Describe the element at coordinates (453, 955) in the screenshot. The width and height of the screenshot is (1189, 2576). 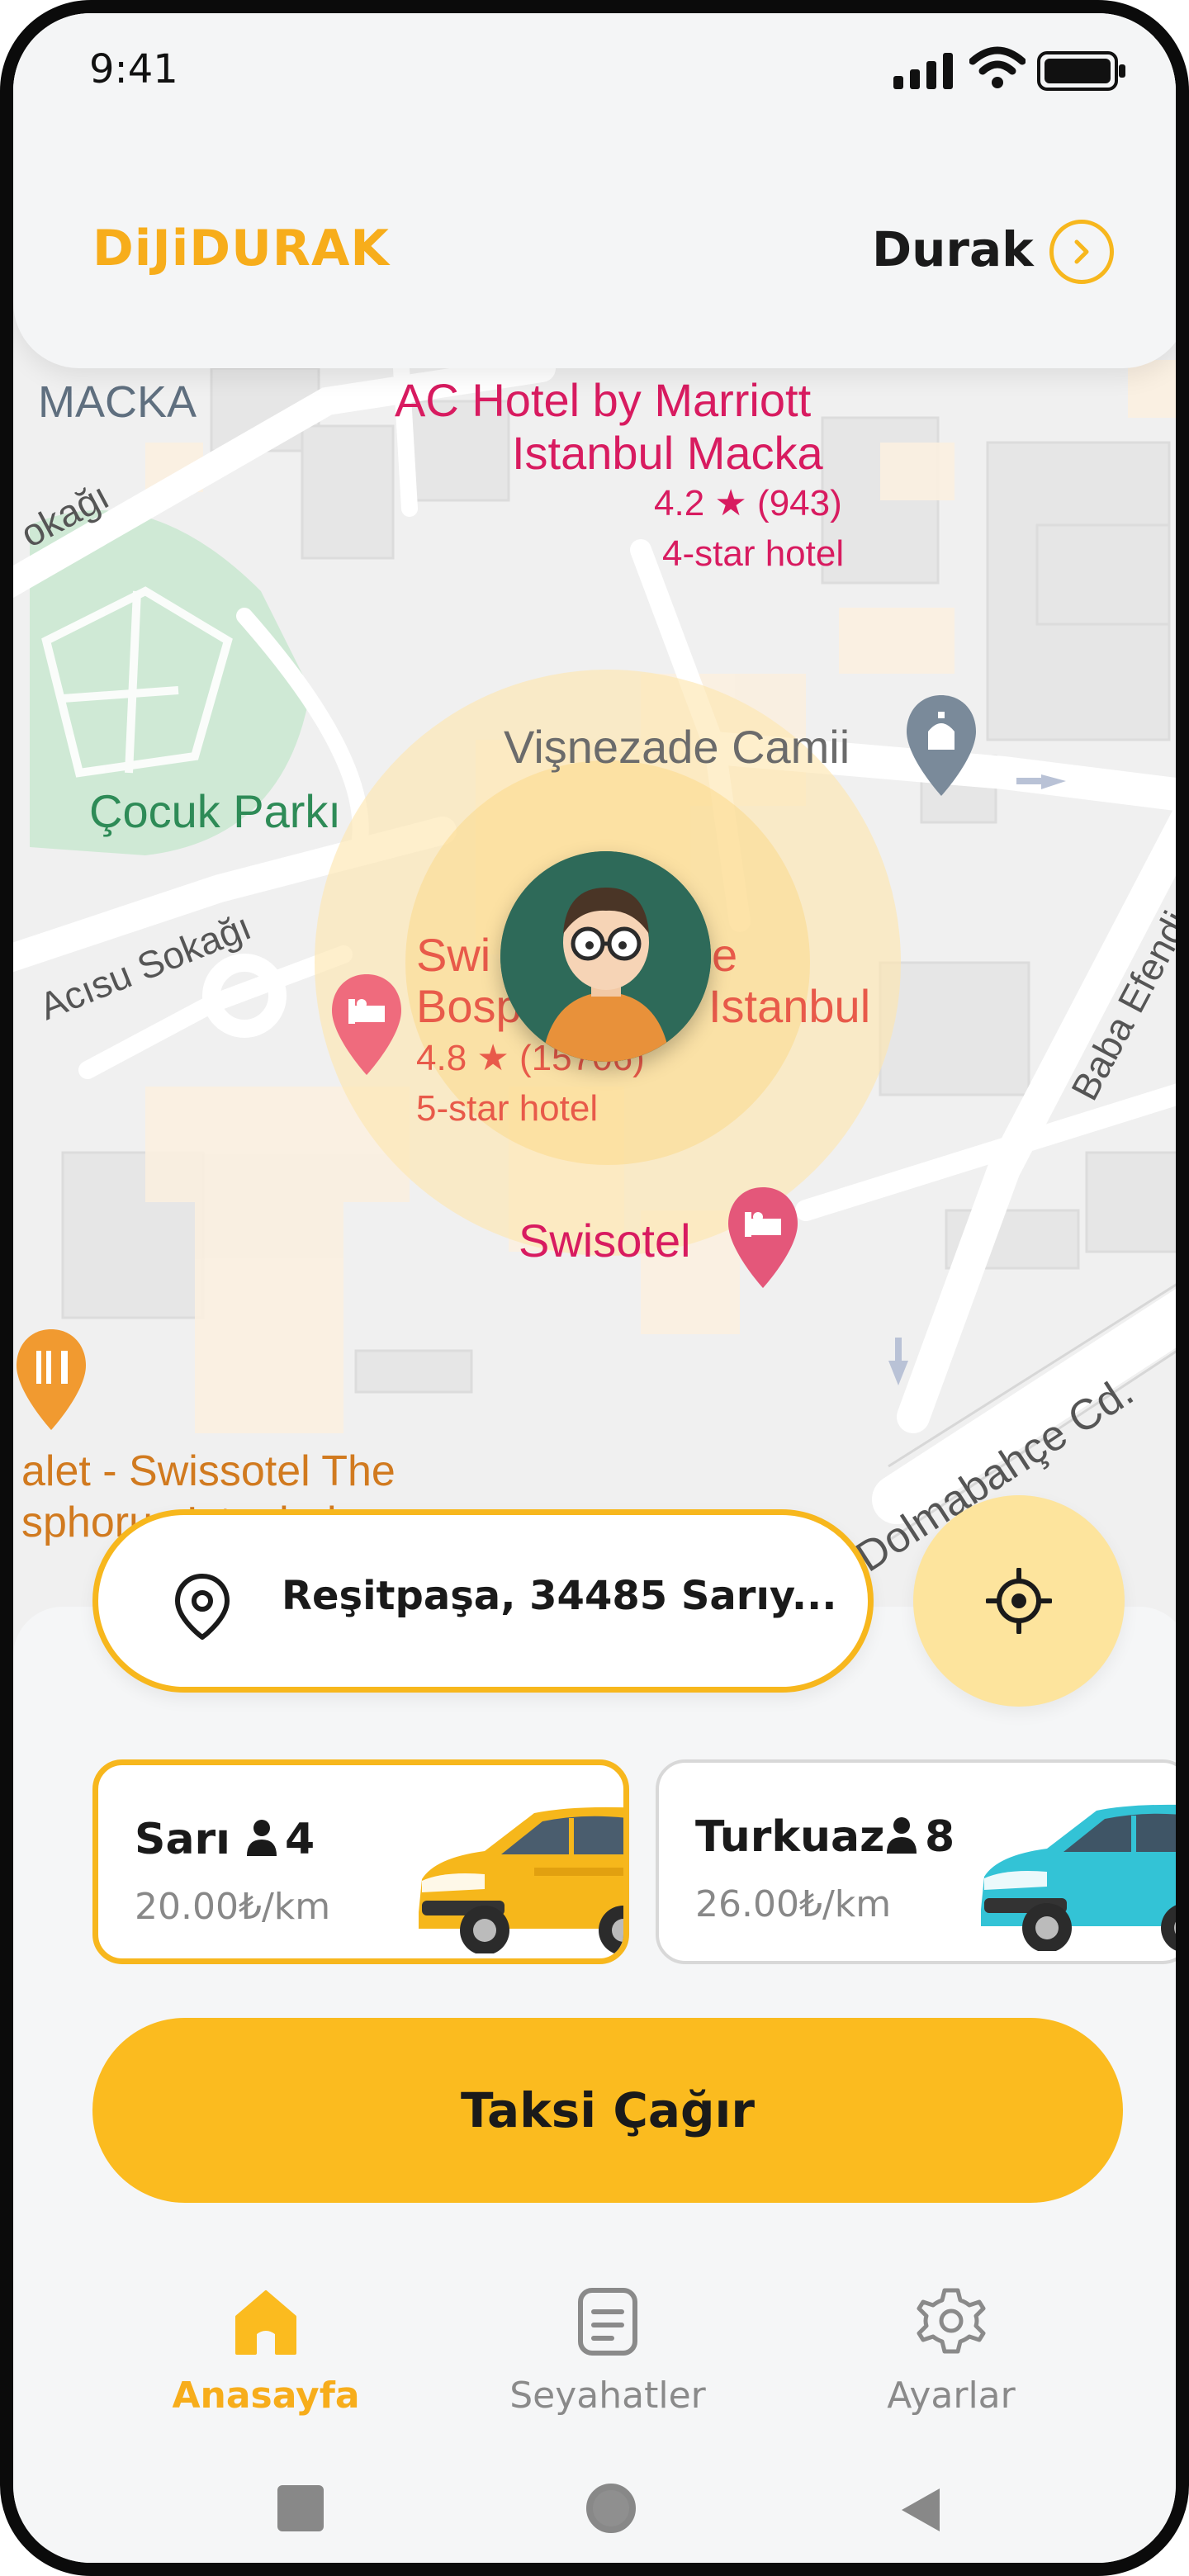
I see `map-label-hotel-name: Swi` at that location.